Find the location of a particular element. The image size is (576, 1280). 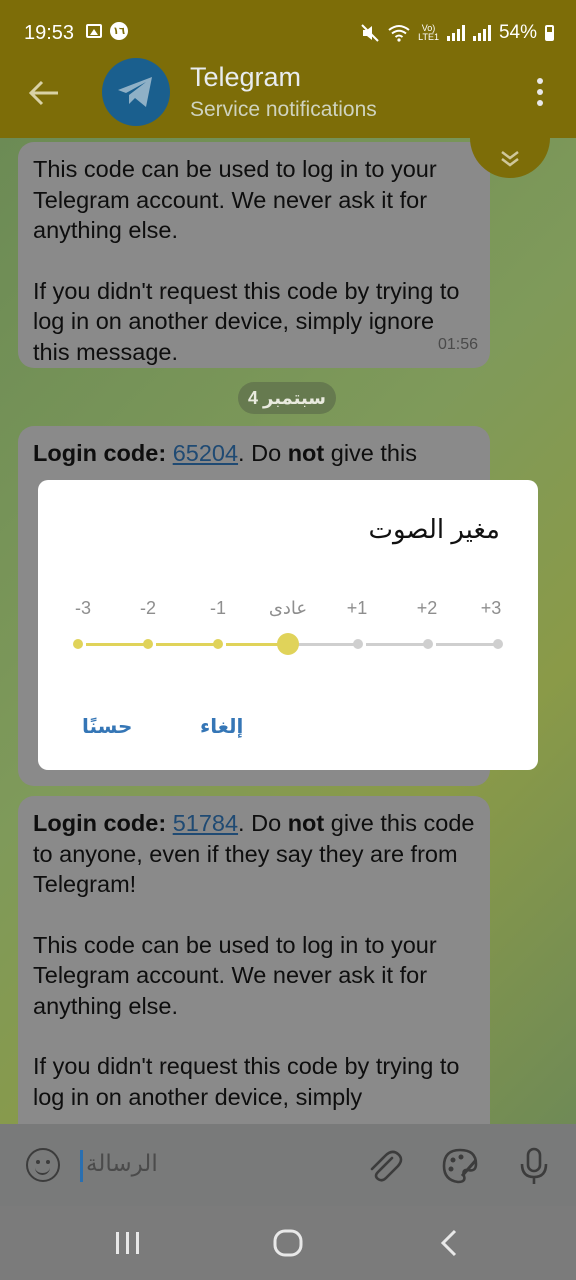

pitch-slider is located at coordinates (288, 644).